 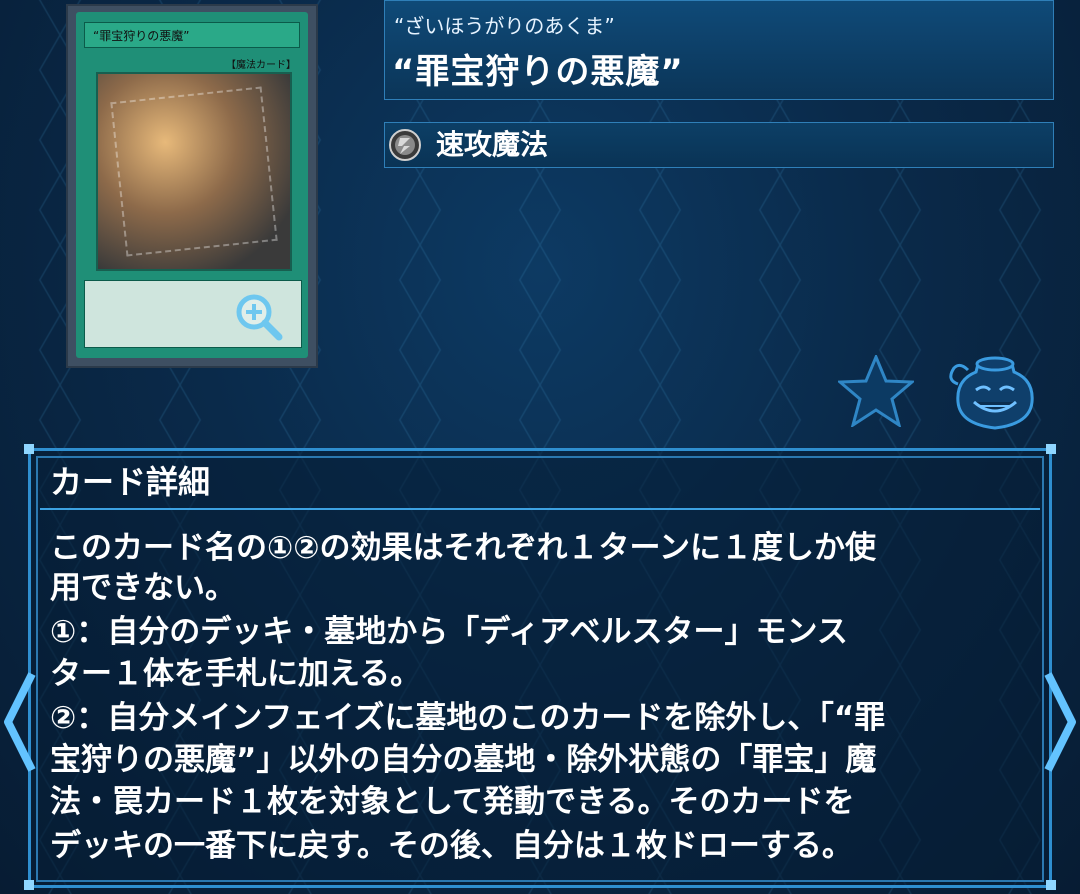 I want to click on chevron-left-icon, so click(x=20, y=722).